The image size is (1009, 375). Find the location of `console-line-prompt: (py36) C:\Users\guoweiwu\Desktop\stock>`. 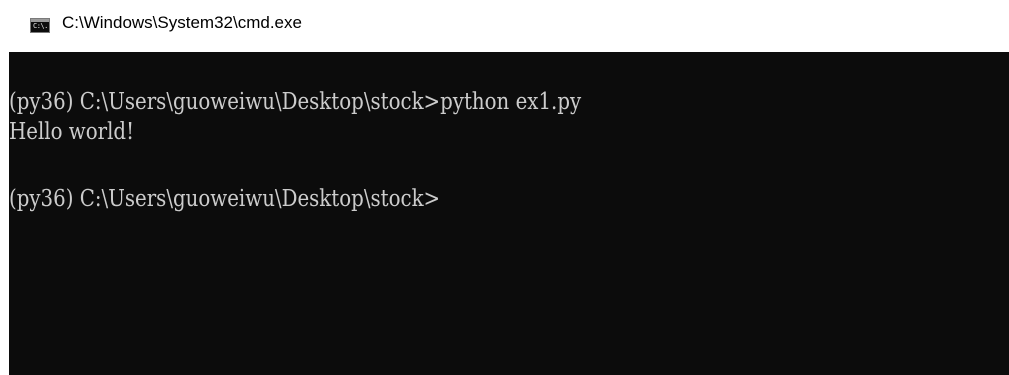

console-line-prompt: (py36) C:\Users\guoweiwu\Desktop\stock> is located at coordinates (225, 199).